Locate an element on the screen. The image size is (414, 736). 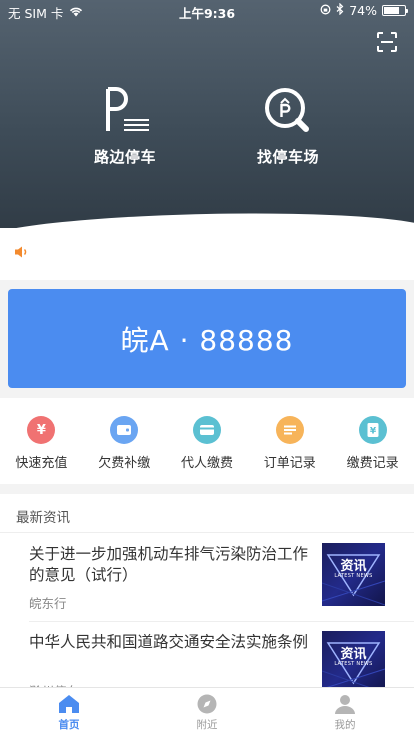
tab-mine: 我的 is located at coordinates (345, 712).